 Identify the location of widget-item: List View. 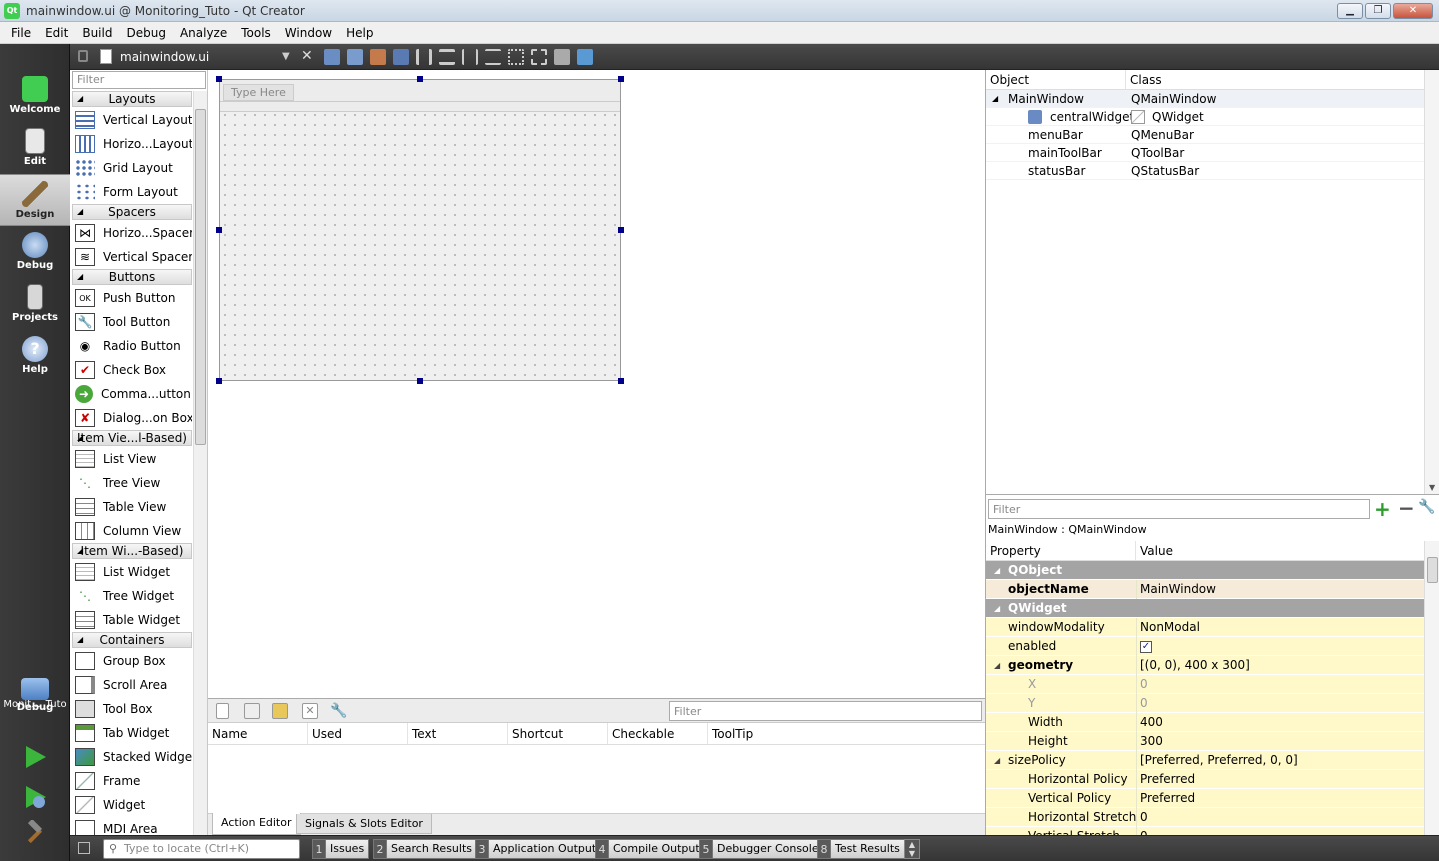
(132, 459).